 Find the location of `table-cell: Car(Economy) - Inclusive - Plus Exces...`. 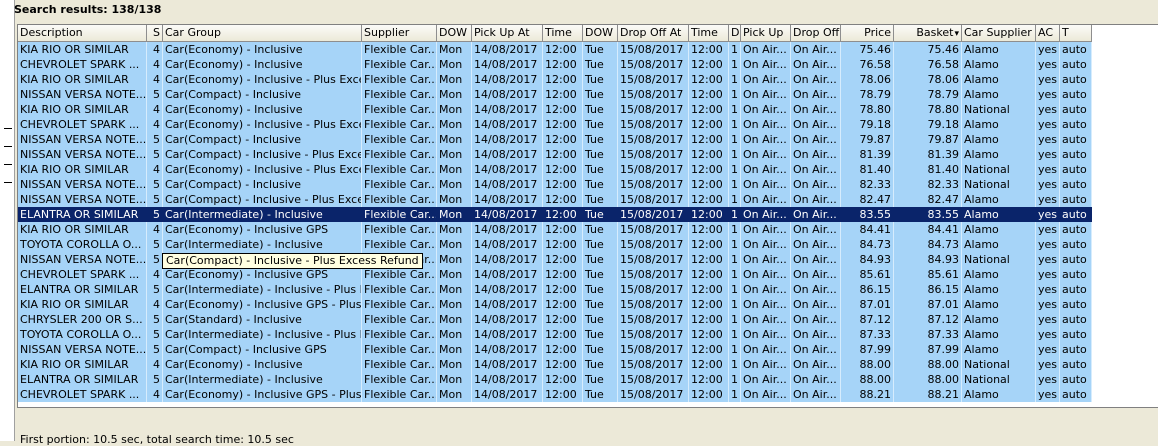

table-cell: Car(Economy) - Inclusive - Plus Exces... is located at coordinates (262, 79).